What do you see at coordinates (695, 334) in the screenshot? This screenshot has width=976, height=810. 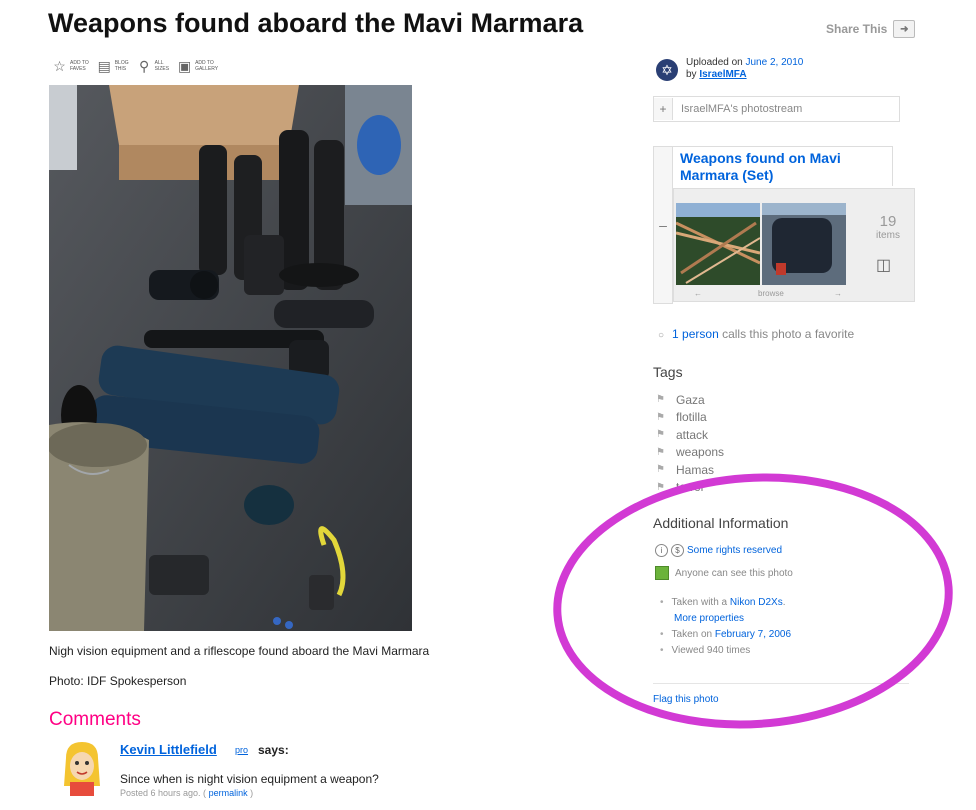 I see `favorite-people-link: 1 person` at bounding box center [695, 334].